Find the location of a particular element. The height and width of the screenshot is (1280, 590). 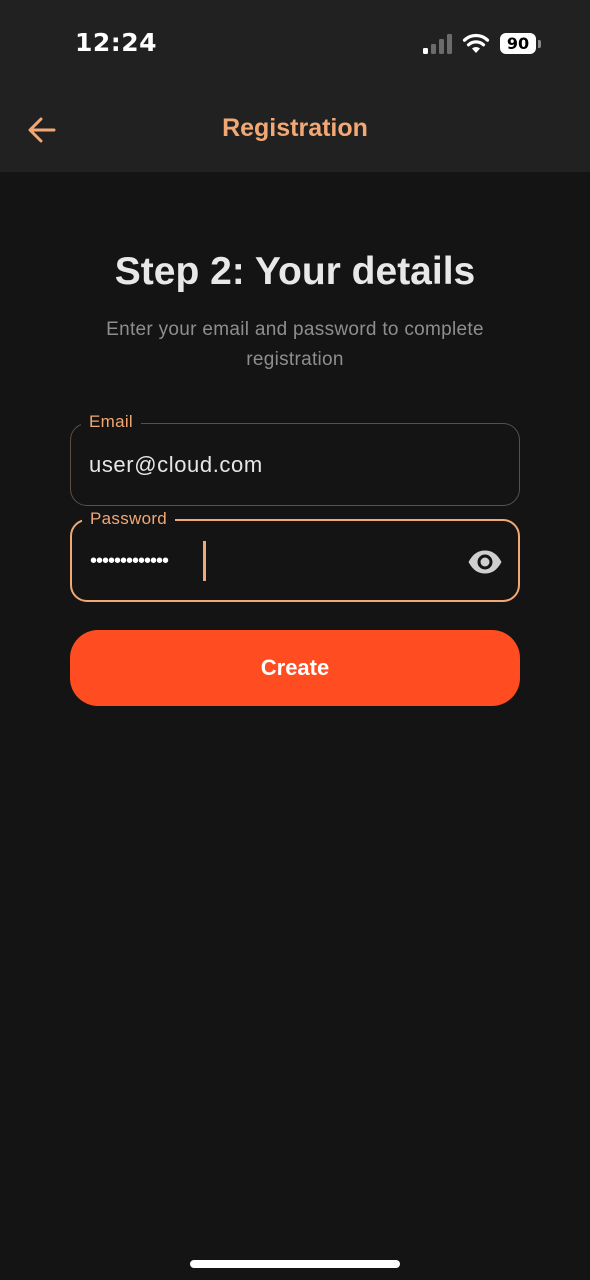

email-field: Email user@cloud.com is located at coordinates (295, 458).